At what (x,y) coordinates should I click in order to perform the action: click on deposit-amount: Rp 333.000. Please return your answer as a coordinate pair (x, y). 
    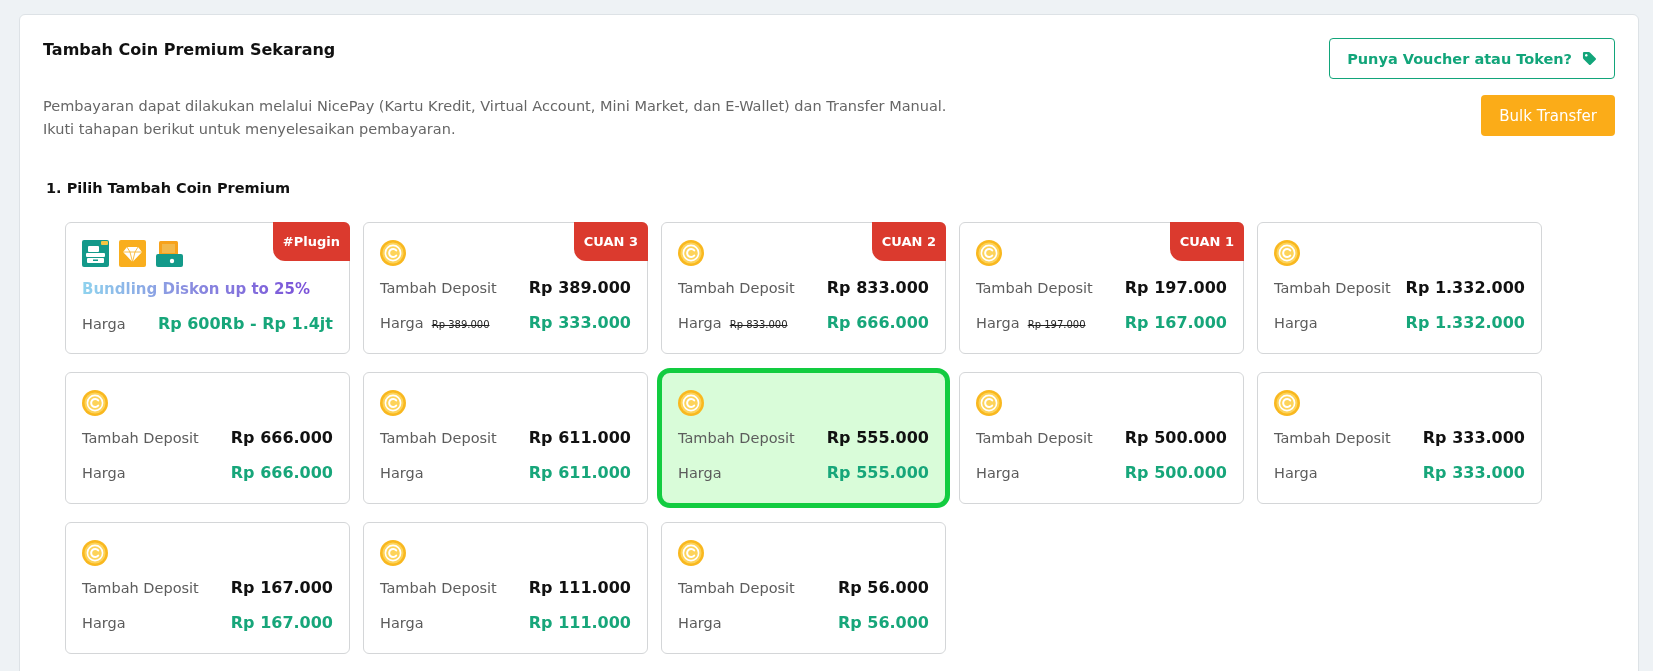
    Looking at the image, I should click on (1473, 438).